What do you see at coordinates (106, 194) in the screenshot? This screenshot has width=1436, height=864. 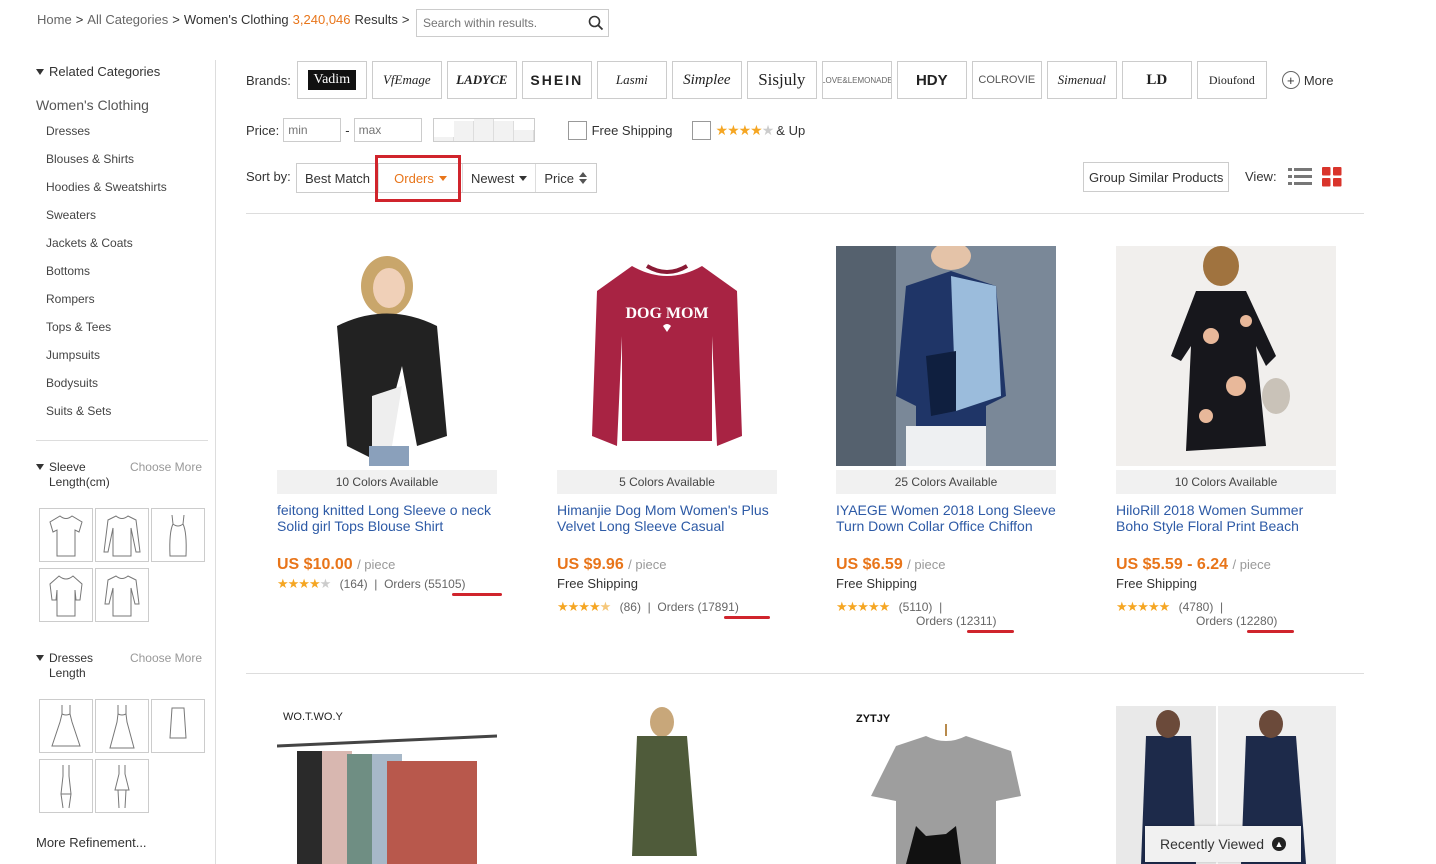 I see `sidebar-item-hoodies: Hoodies & Sweatshirts` at bounding box center [106, 194].